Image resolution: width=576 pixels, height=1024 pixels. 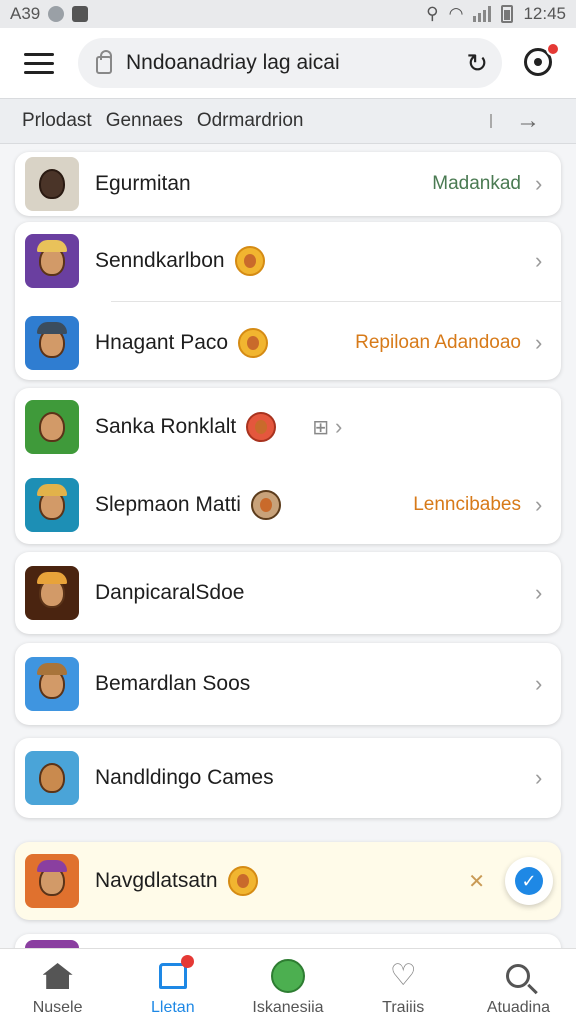 What do you see at coordinates (476, 881) in the screenshot?
I see `close-icon: ✕` at bounding box center [476, 881].